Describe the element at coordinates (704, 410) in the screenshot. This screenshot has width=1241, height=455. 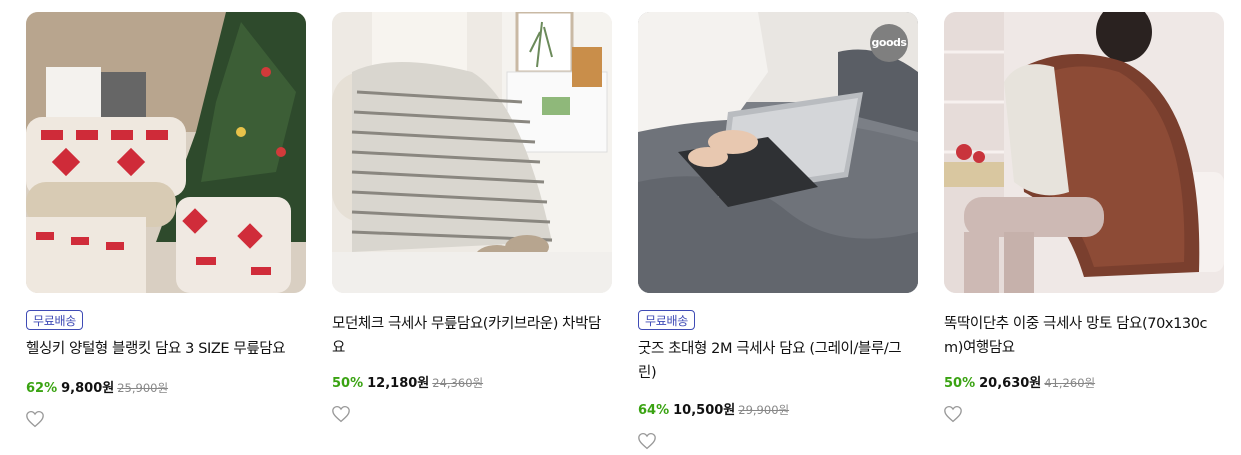
I see `sale-price: 10,500원` at that location.